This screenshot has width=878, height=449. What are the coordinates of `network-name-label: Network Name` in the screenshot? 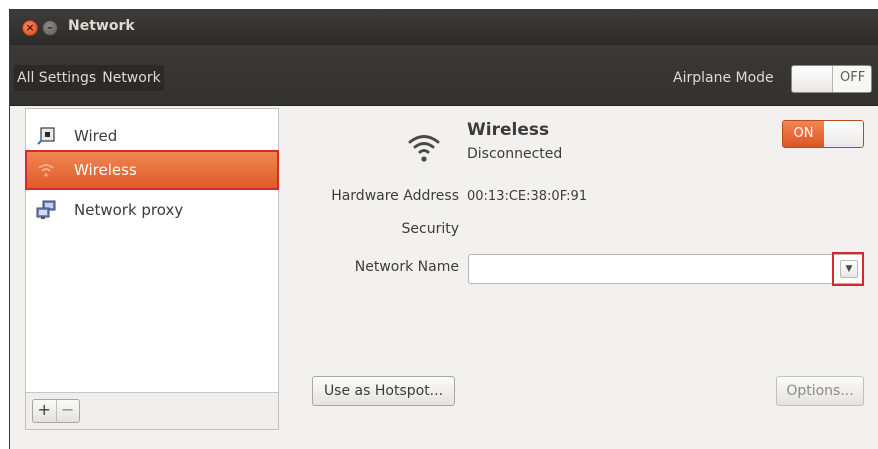 It's located at (406, 267).